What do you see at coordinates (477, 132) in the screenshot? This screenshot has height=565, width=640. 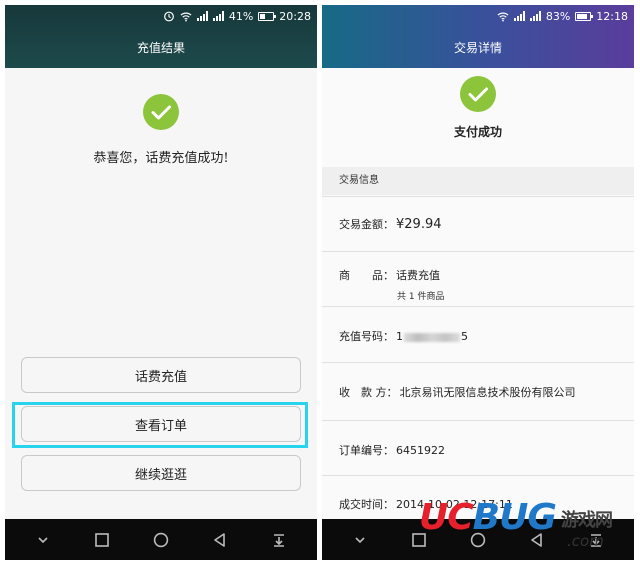 I see `payment-status: 支付成功` at bounding box center [477, 132].